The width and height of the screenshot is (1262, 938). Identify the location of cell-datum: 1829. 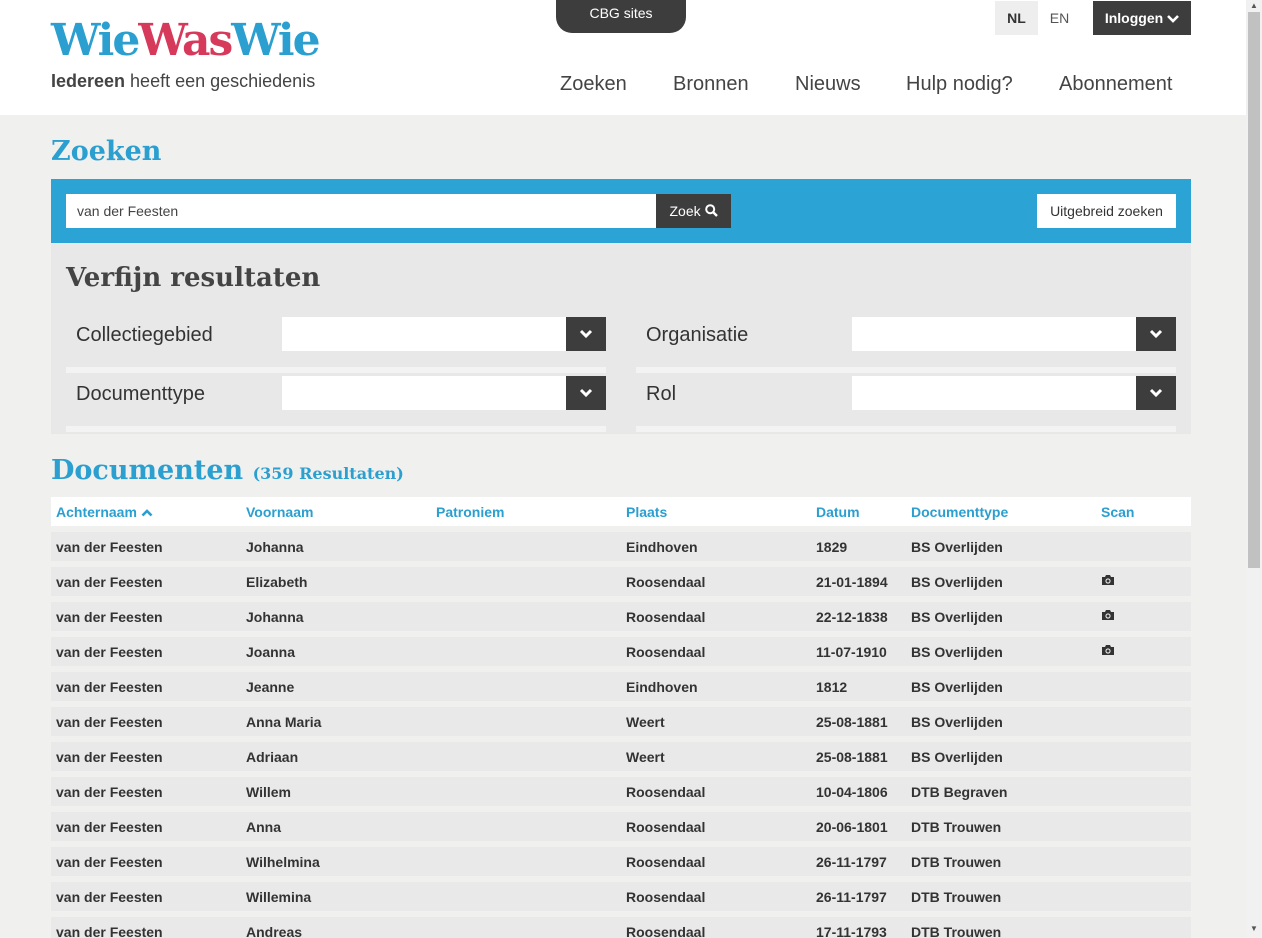
(832, 547).